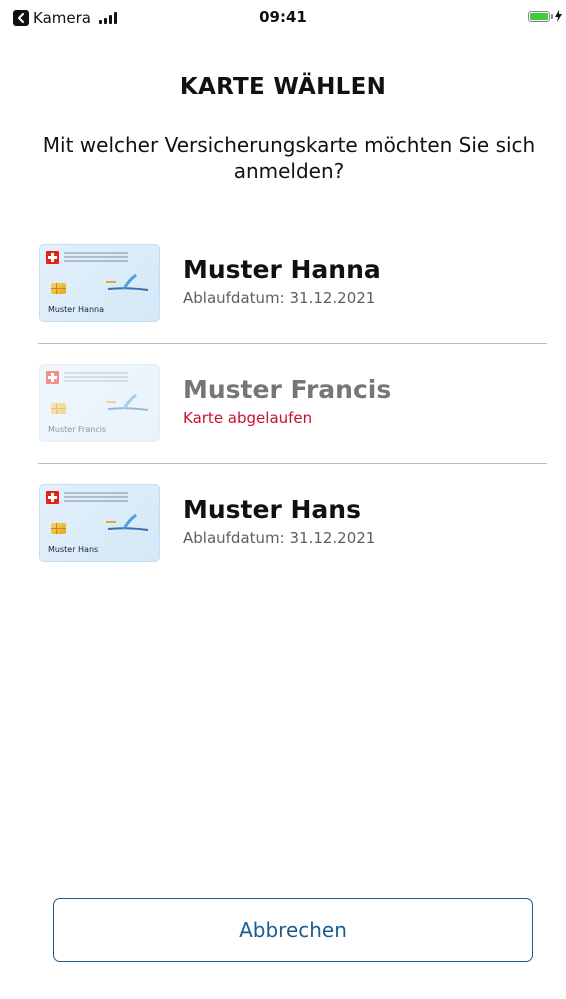 The image size is (566, 999). I want to click on status-time: 09:41, so click(283, 17).